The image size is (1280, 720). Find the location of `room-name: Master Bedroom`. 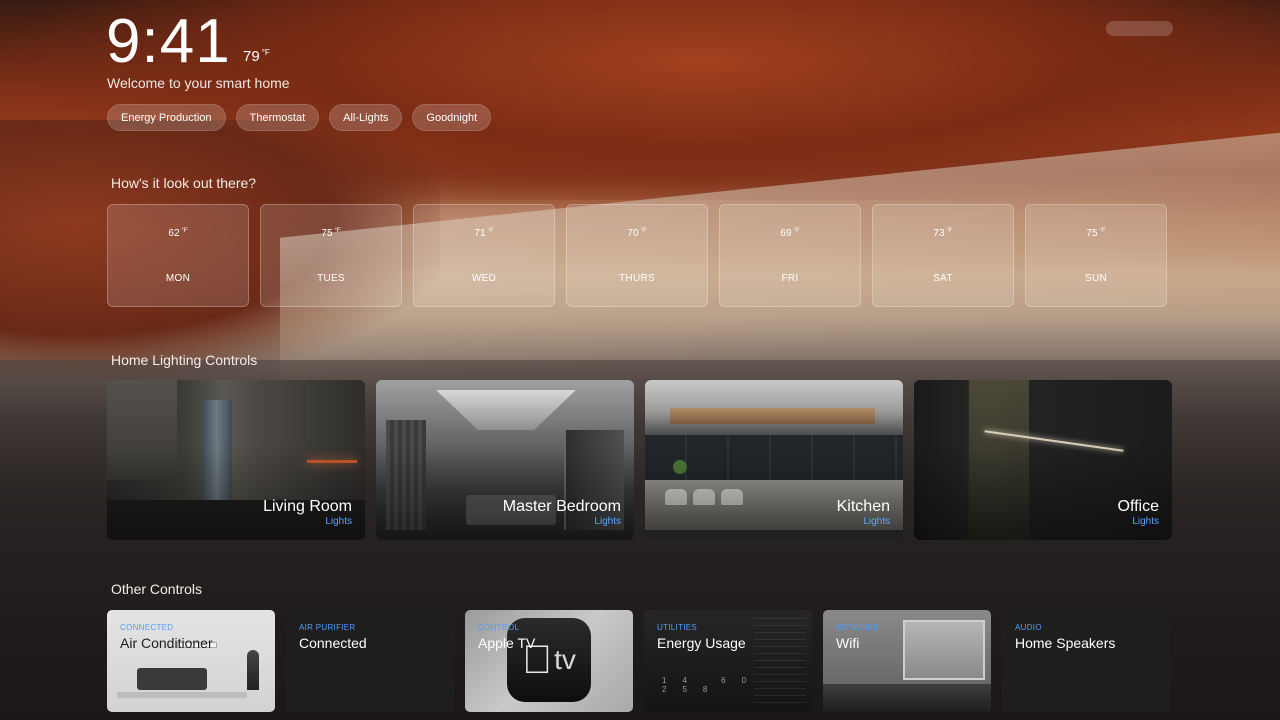

room-name: Master Bedroom is located at coordinates (561, 506).